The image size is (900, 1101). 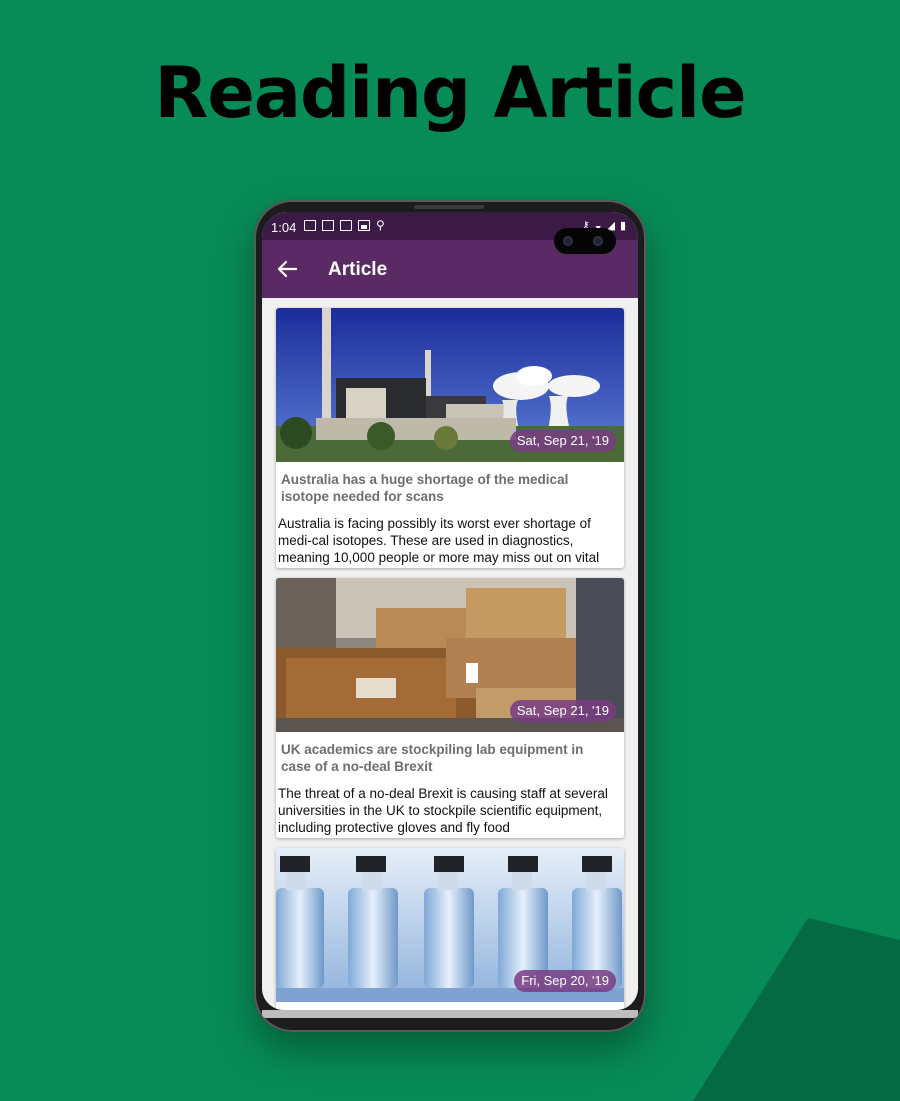 I want to click on phone-speaker, so click(x=449, y=207).